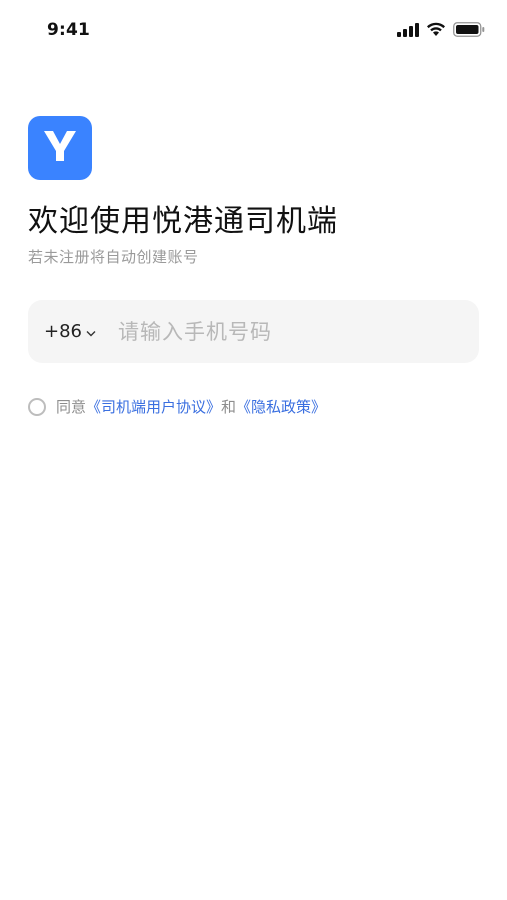  I want to click on status-icons, so click(441, 29).